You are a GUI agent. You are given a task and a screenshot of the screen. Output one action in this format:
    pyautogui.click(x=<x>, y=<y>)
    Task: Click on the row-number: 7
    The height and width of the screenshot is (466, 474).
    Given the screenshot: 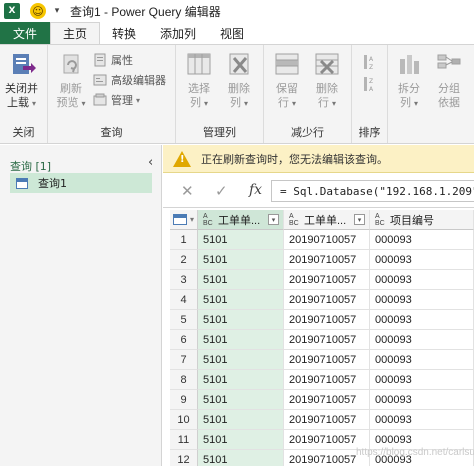 What is the action you would take?
    pyautogui.click(x=184, y=360)
    